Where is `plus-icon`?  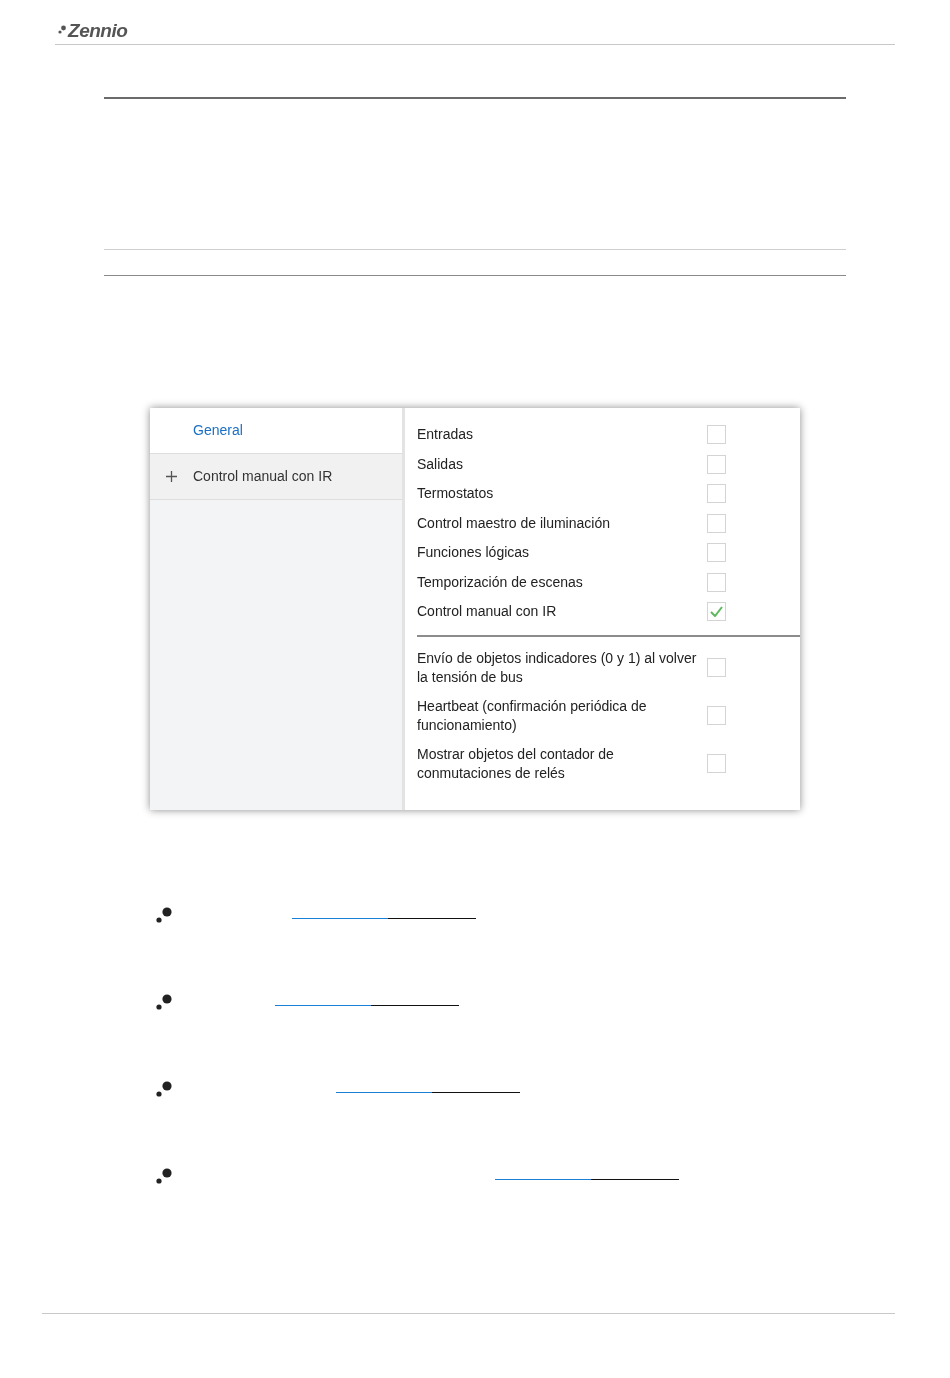 plus-icon is located at coordinates (171, 476).